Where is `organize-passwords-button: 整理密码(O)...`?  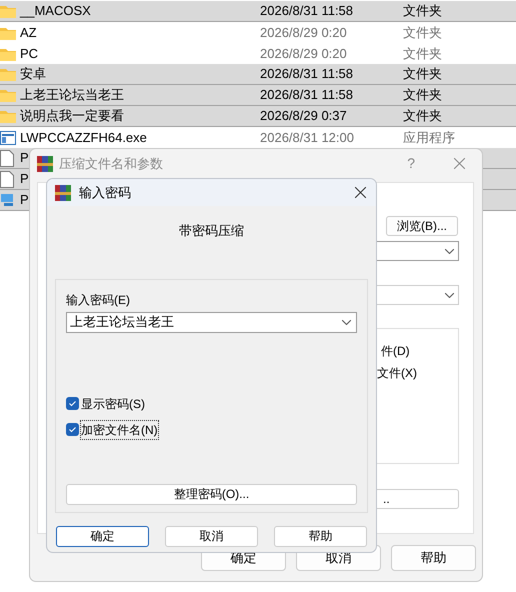 organize-passwords-button: 整理密码(O)... is located at coordinates (211, 494).